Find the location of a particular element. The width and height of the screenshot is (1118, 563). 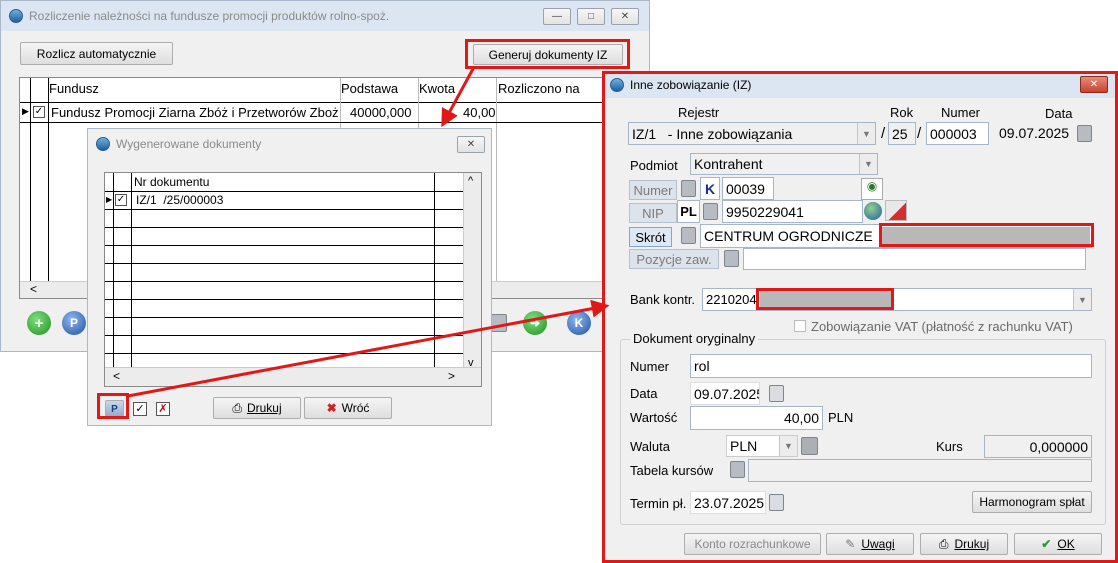

arrow-to-generated is located at coordinates (458, 97).